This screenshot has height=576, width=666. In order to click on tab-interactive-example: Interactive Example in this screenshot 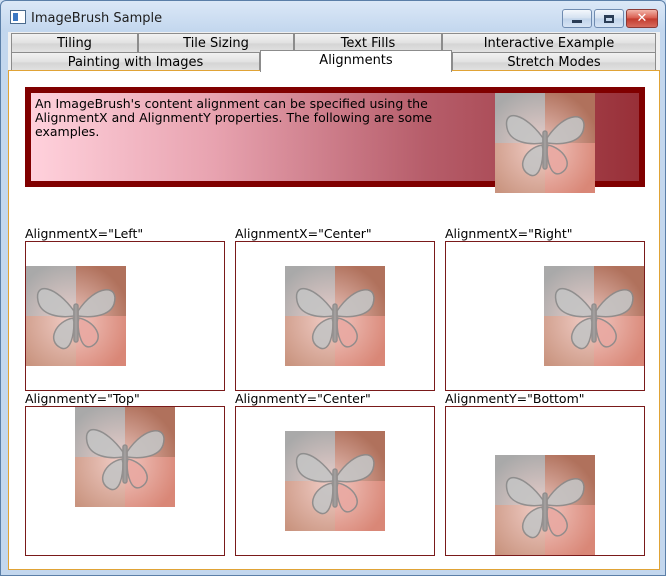, I will do `click(549, 43)`.